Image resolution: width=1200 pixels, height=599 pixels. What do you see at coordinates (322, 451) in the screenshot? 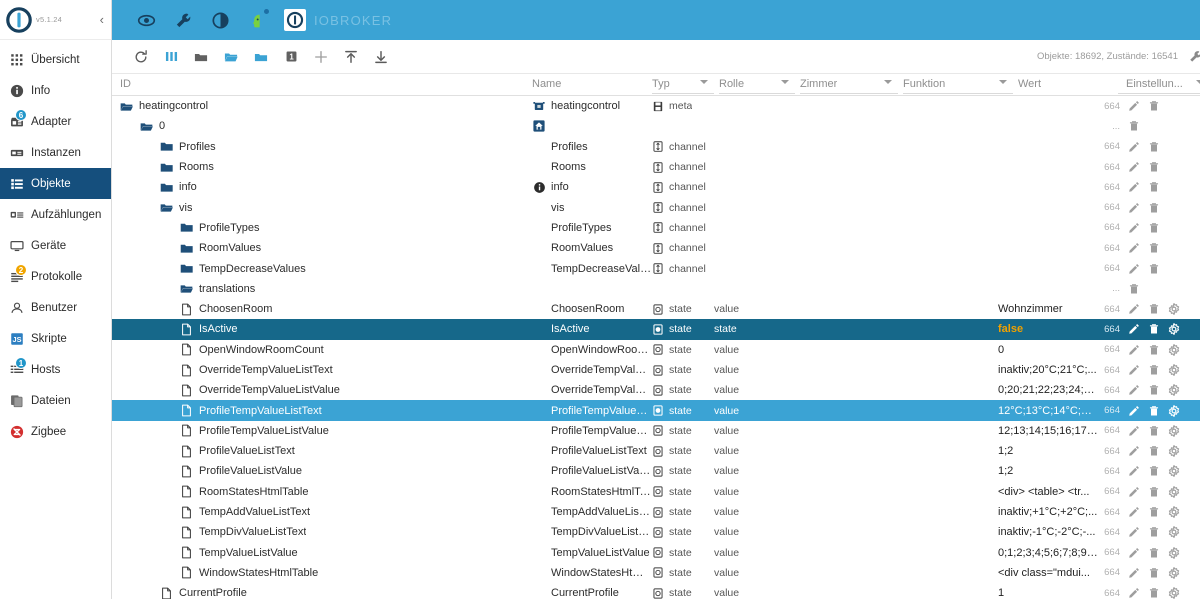
I see `cell-id: ProfileValueListText` at bounding box center [322, 451].